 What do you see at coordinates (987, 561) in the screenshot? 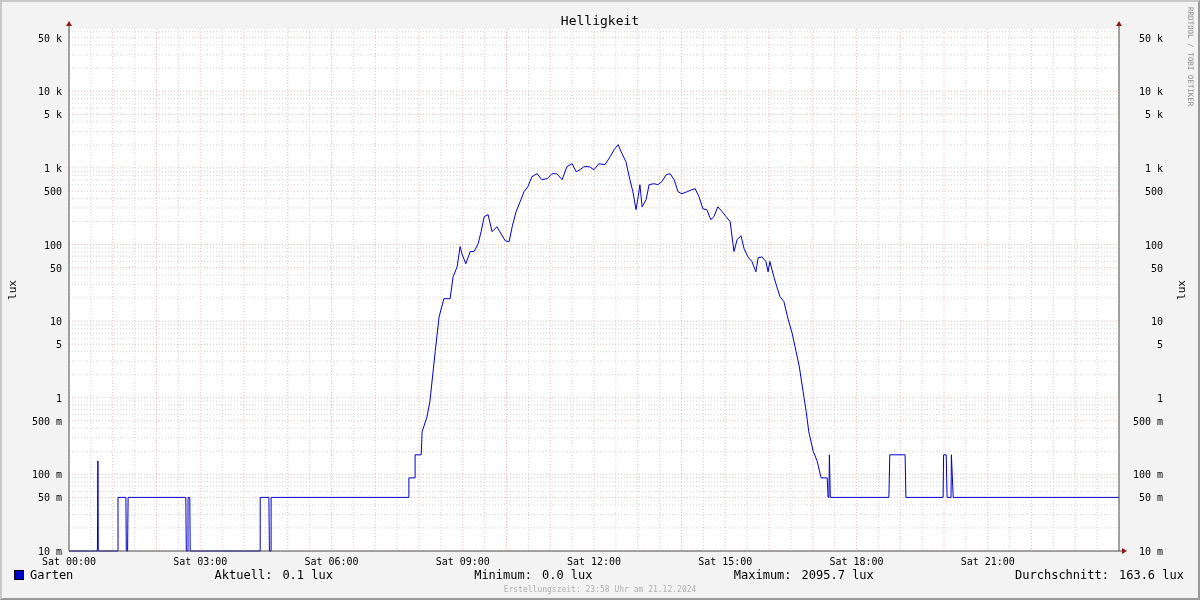
I see `x-tick-label: Sat 21:00` at bounding box center [987, 561].